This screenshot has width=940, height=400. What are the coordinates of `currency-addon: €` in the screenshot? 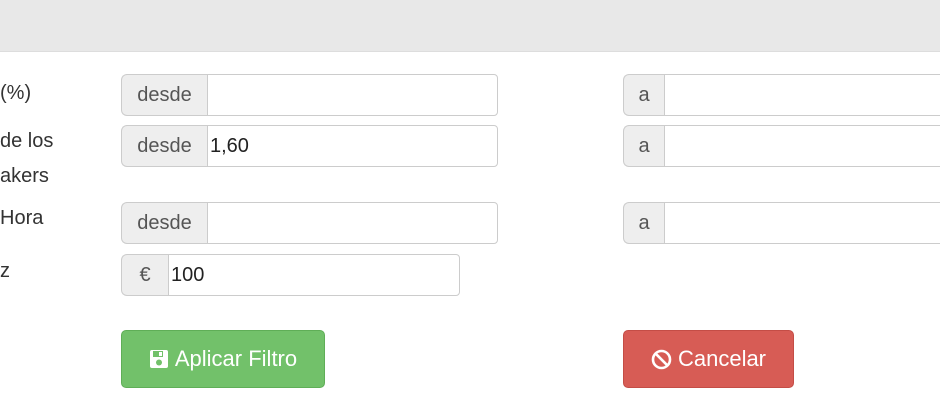 It's located at (144, 275).